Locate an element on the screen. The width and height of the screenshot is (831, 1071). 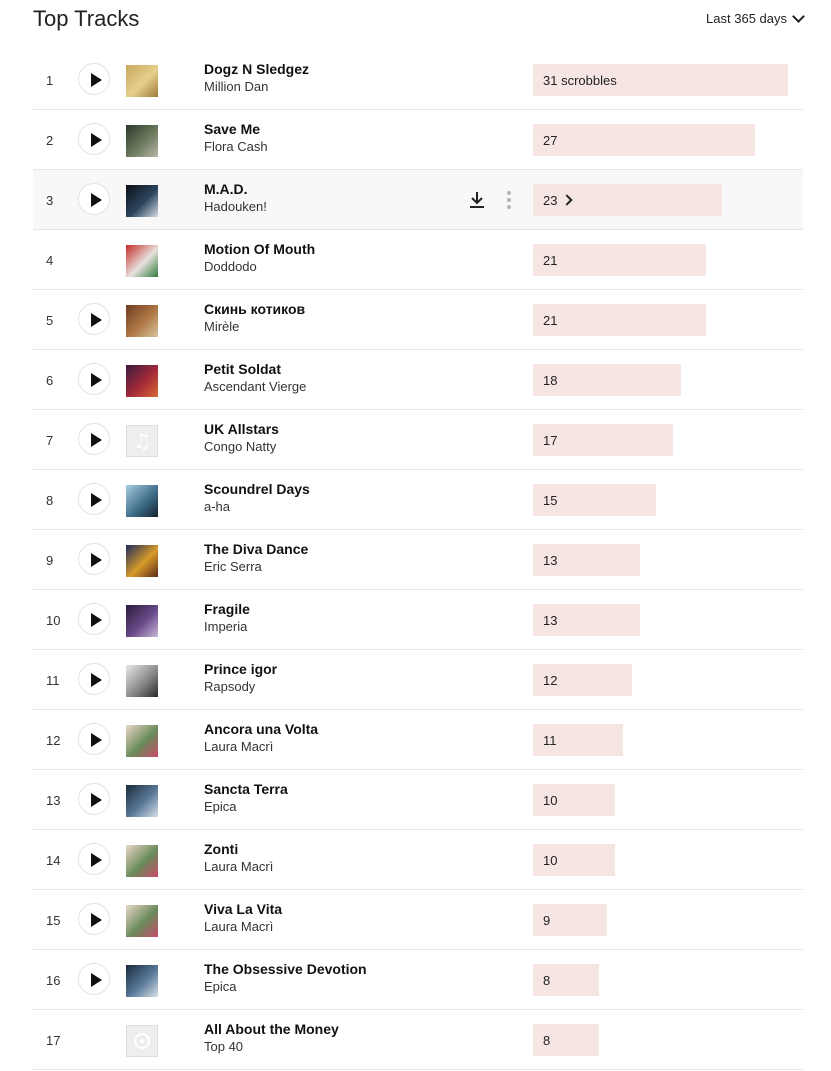
track-name-link: Скинь котиков is located at coordinates (254, 309).